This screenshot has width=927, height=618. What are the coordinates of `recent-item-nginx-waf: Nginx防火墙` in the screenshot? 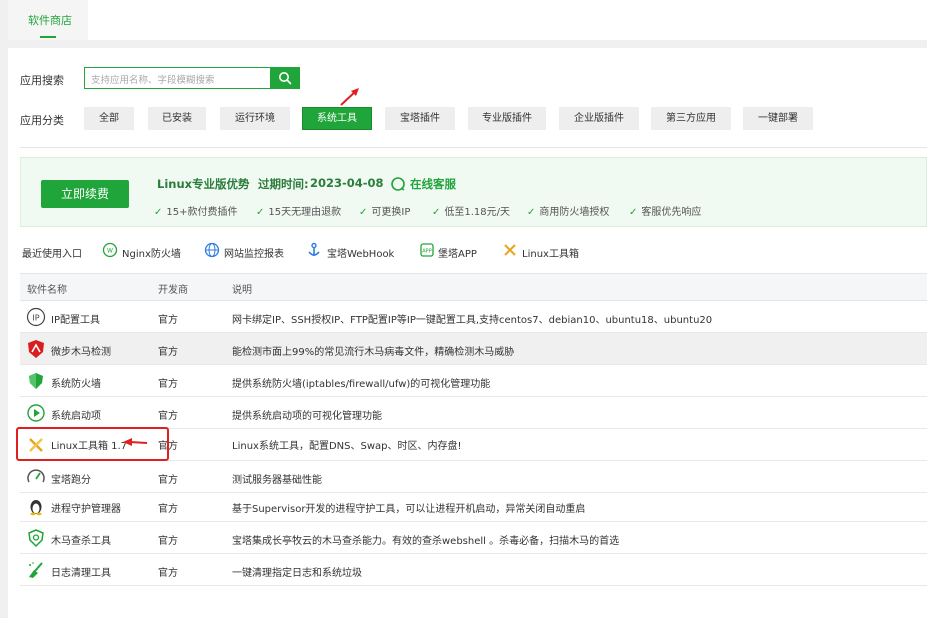 It's located at (151, 252).